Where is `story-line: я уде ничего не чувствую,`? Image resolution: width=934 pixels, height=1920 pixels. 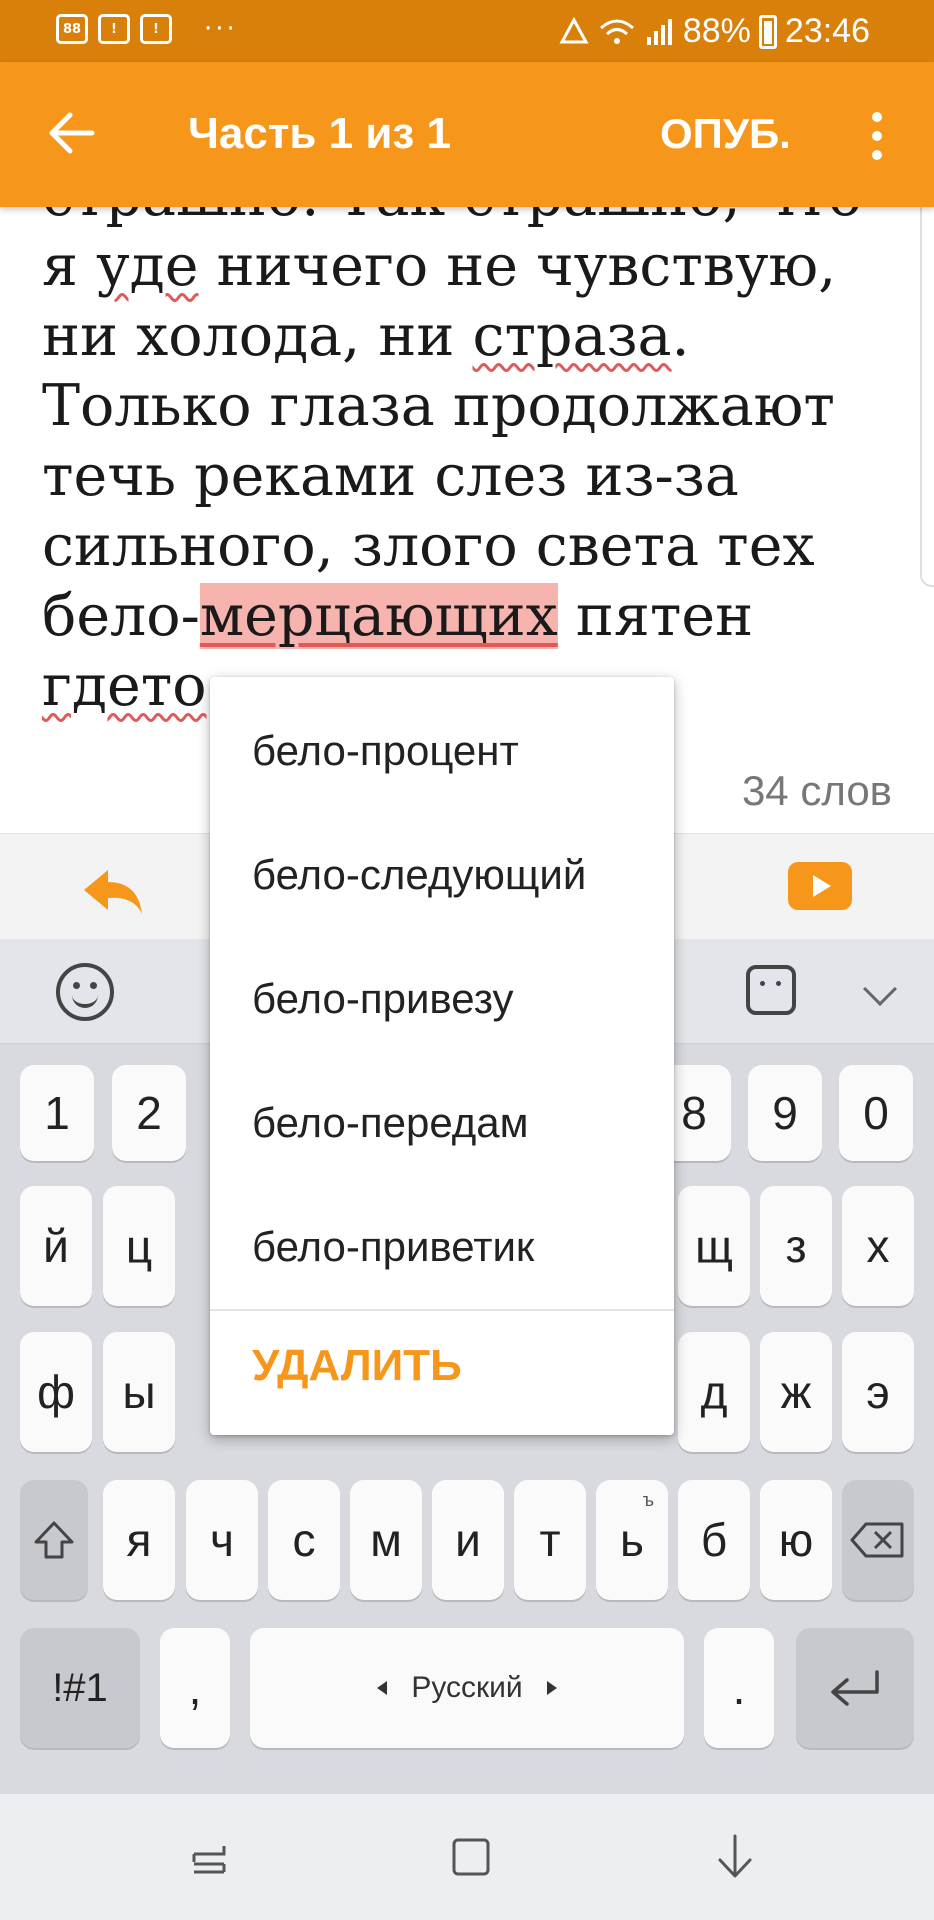 story-line: я уде ничего не чувствую, is located at coordinates (472, 266).